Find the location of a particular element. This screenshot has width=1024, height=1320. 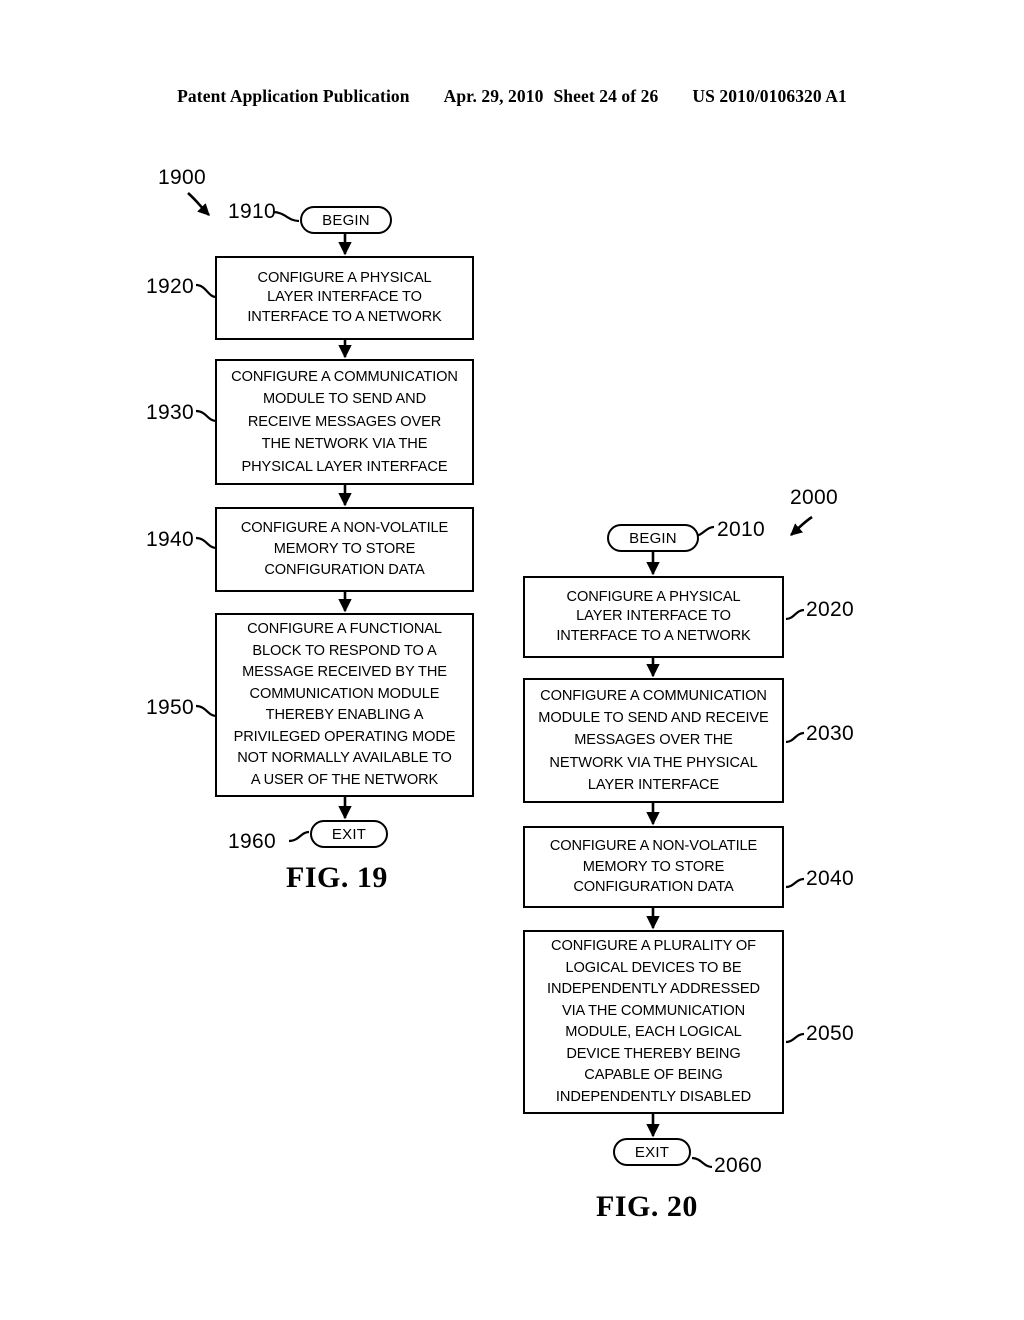

flow-node-exit-1960: EXIT is located at coordinates (349, 834).